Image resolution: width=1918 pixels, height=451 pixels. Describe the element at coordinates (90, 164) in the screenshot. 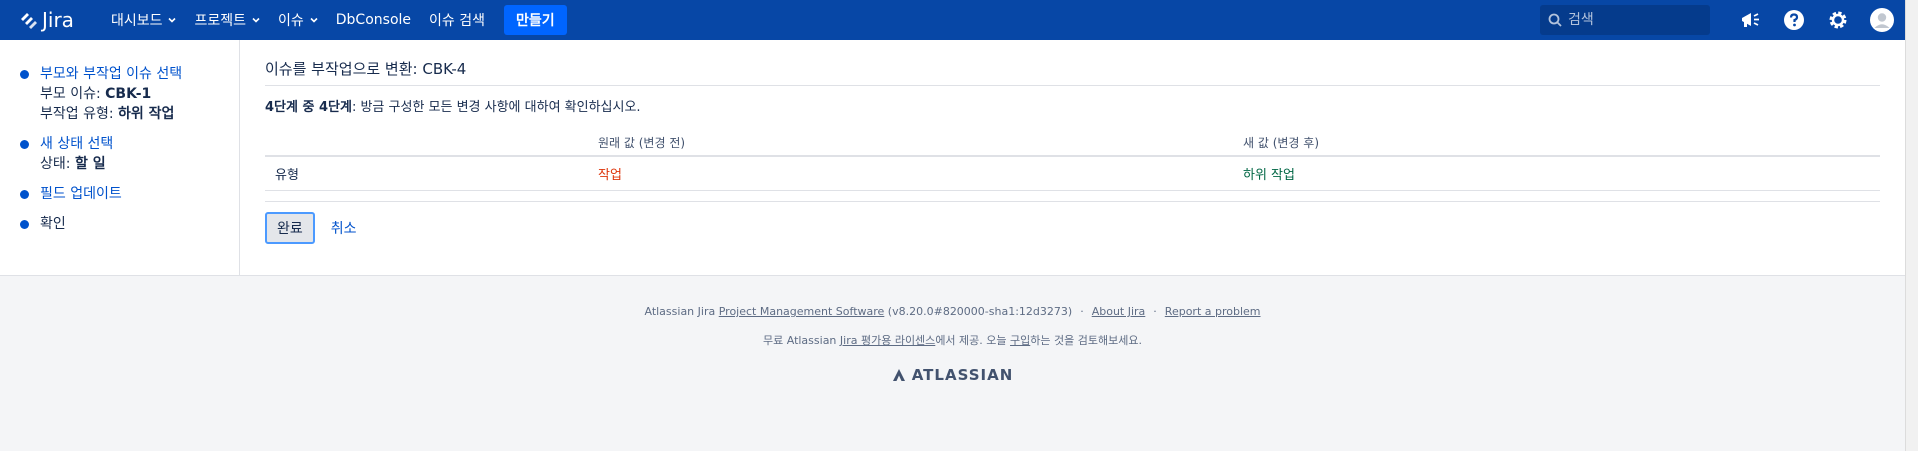

I see `detail-value: 할 일` at that location.